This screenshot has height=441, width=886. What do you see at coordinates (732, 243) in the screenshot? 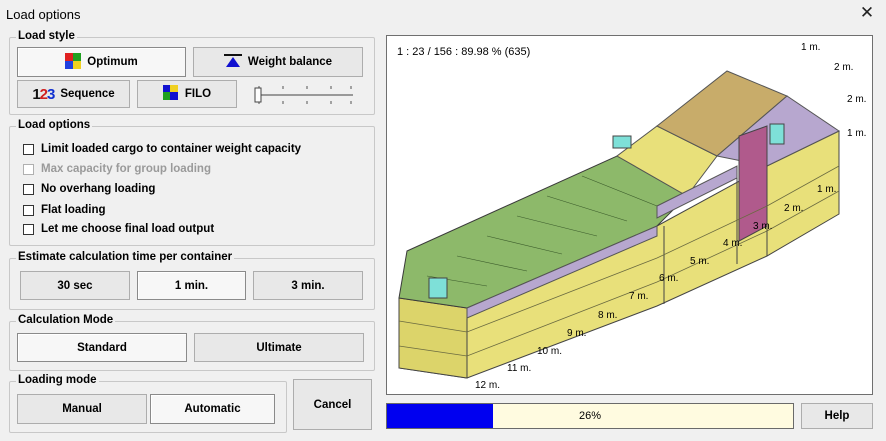
I see `meter-label: 4 m.` at bounding box center [732, 243].